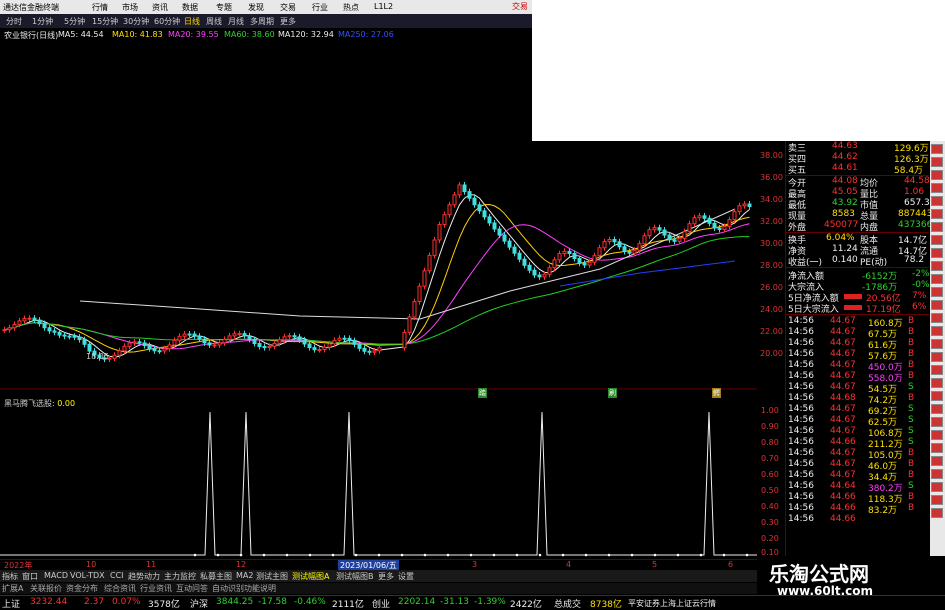 The image size is (945, 610). I want to click on period-item-selected: 日线, so click(192, 21).